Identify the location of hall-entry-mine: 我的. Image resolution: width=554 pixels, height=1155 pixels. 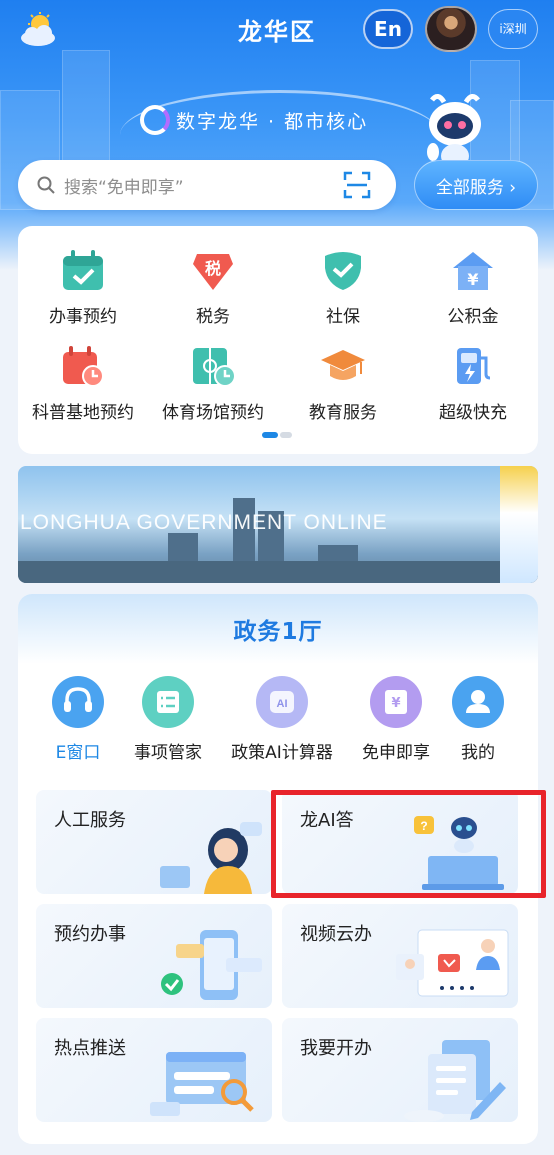
(478, 719).